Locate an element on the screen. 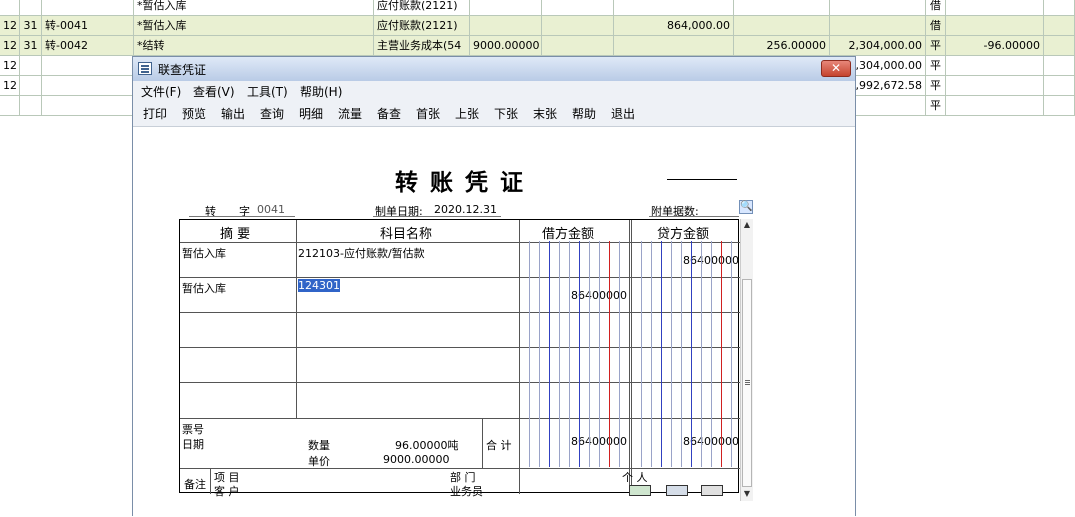 The height and width of the screenshot is (517, 1075). next-button: 下张 is located at coordinates (506, 114).